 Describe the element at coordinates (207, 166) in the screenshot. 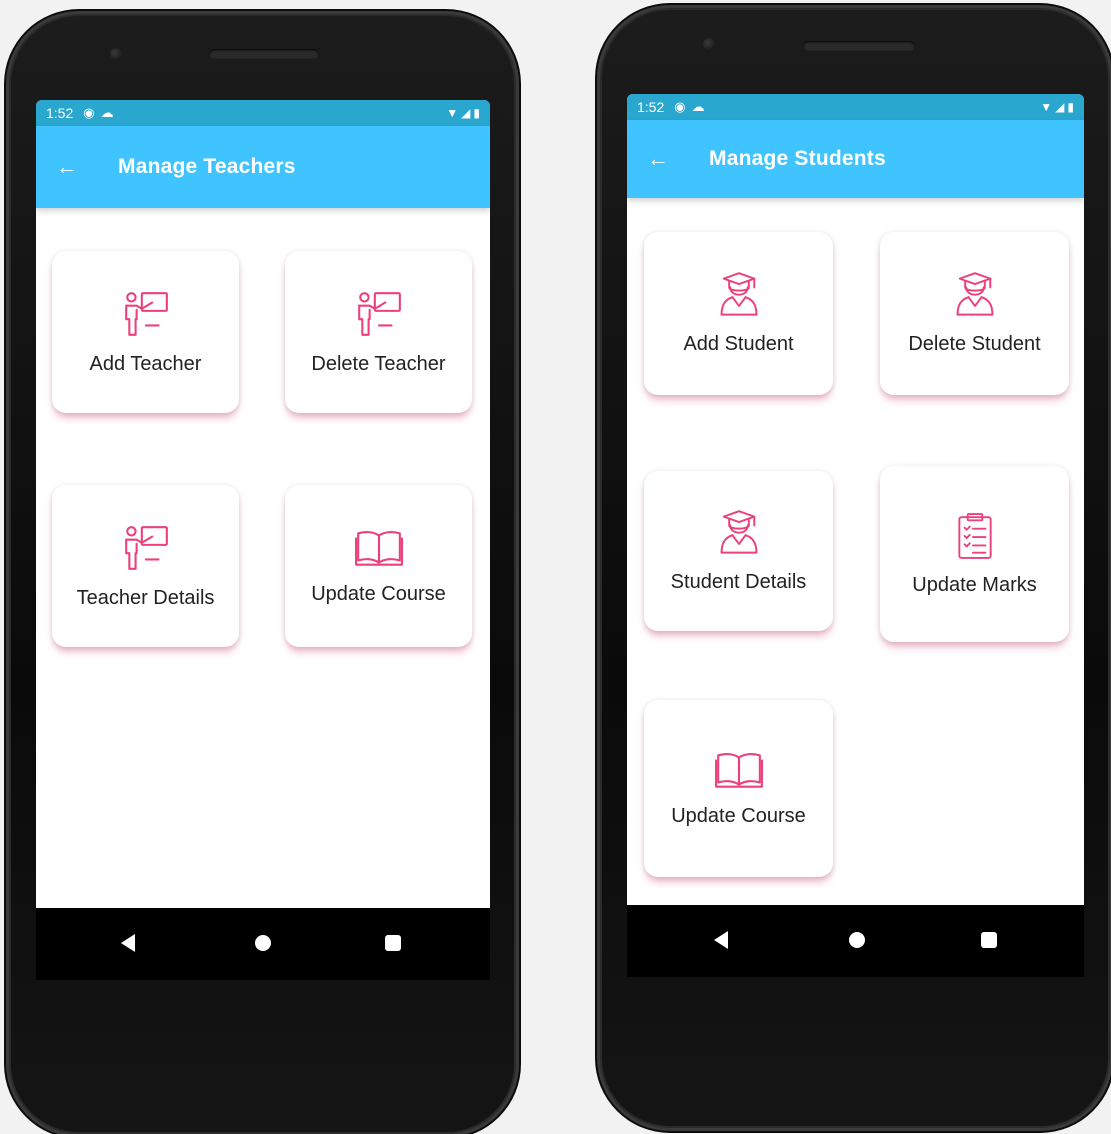

I see `page-title: Manage Teachers` at that location.